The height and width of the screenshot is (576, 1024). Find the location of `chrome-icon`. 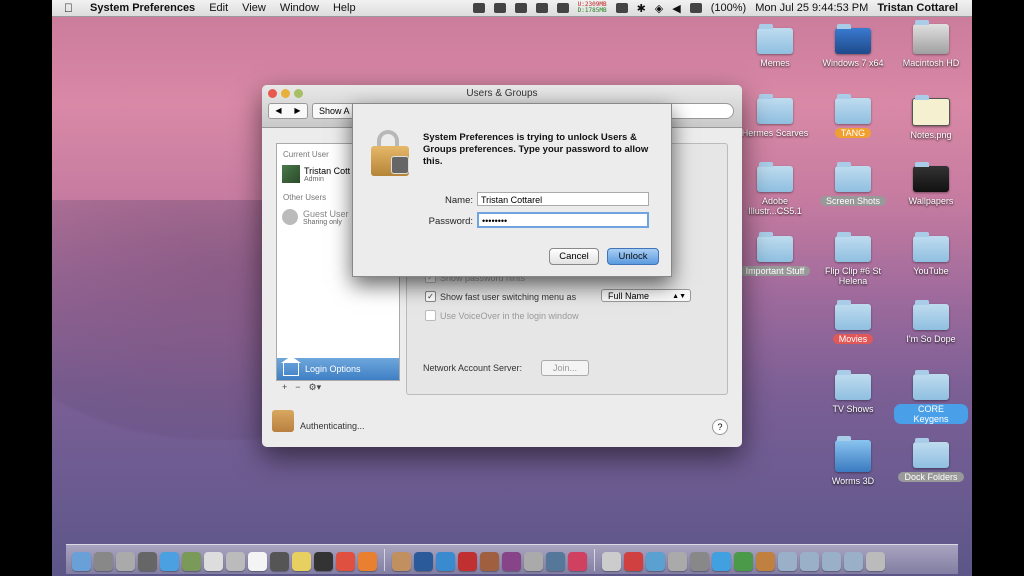

chrome-icon is located at coordinates (345, 561).